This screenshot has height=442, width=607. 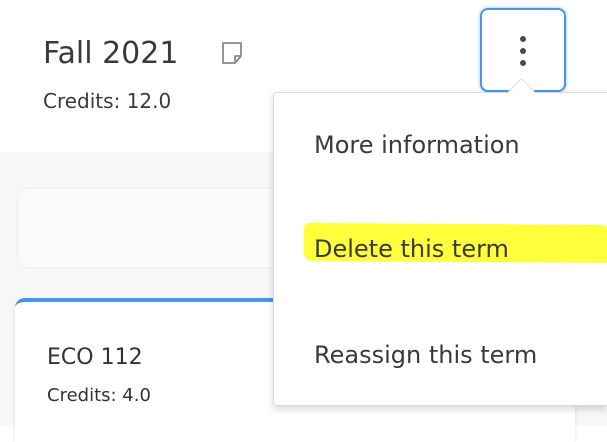 I want to click on menu-item-more-information: More information, so click(x=417, y=145).